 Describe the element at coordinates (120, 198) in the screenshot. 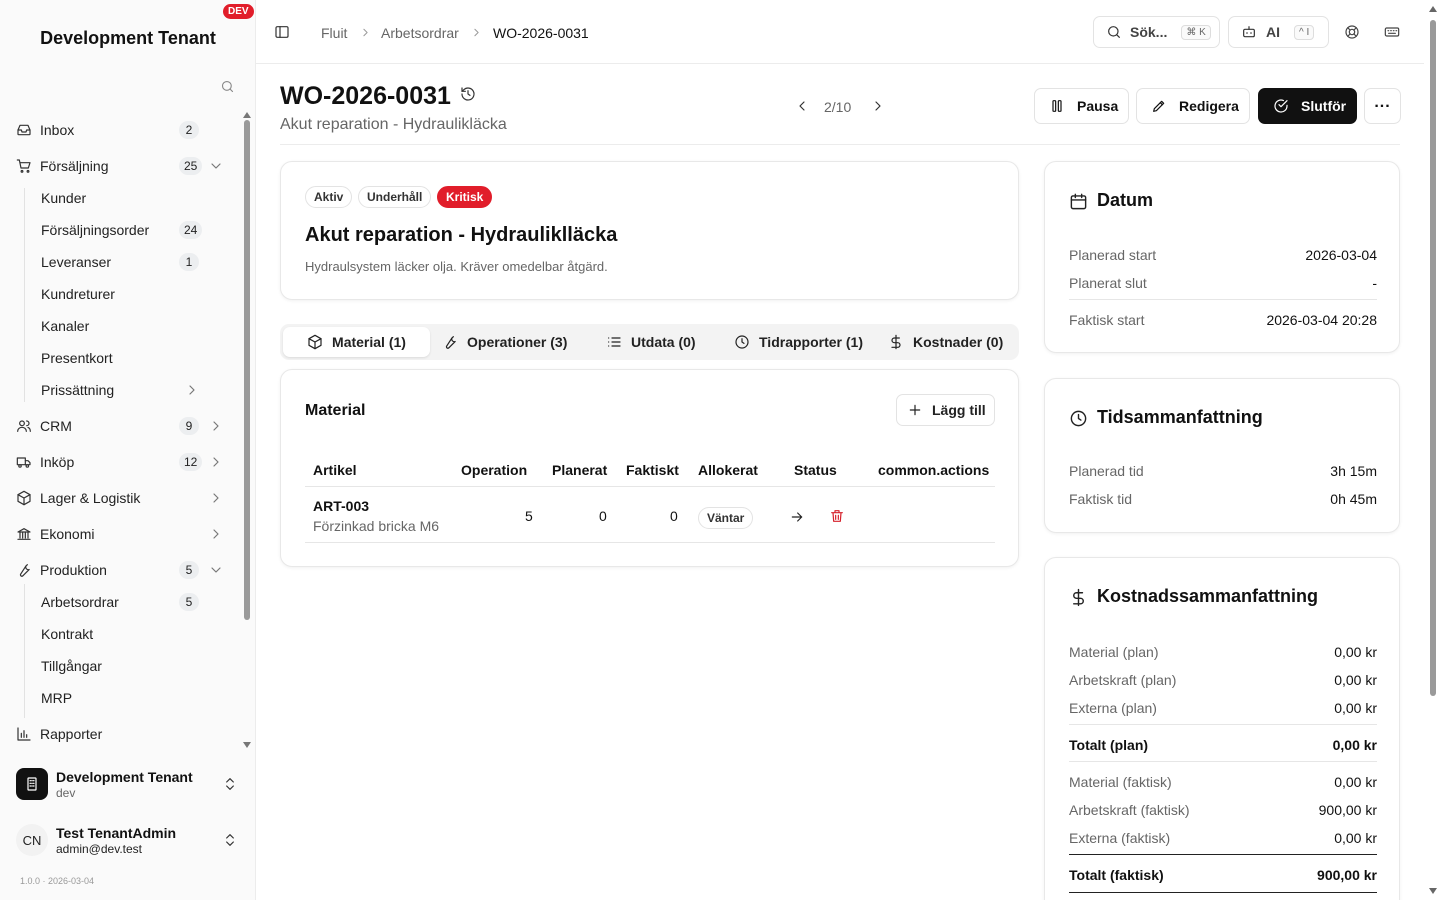

I see `sidebar-item-customers: Kunder` at that location.